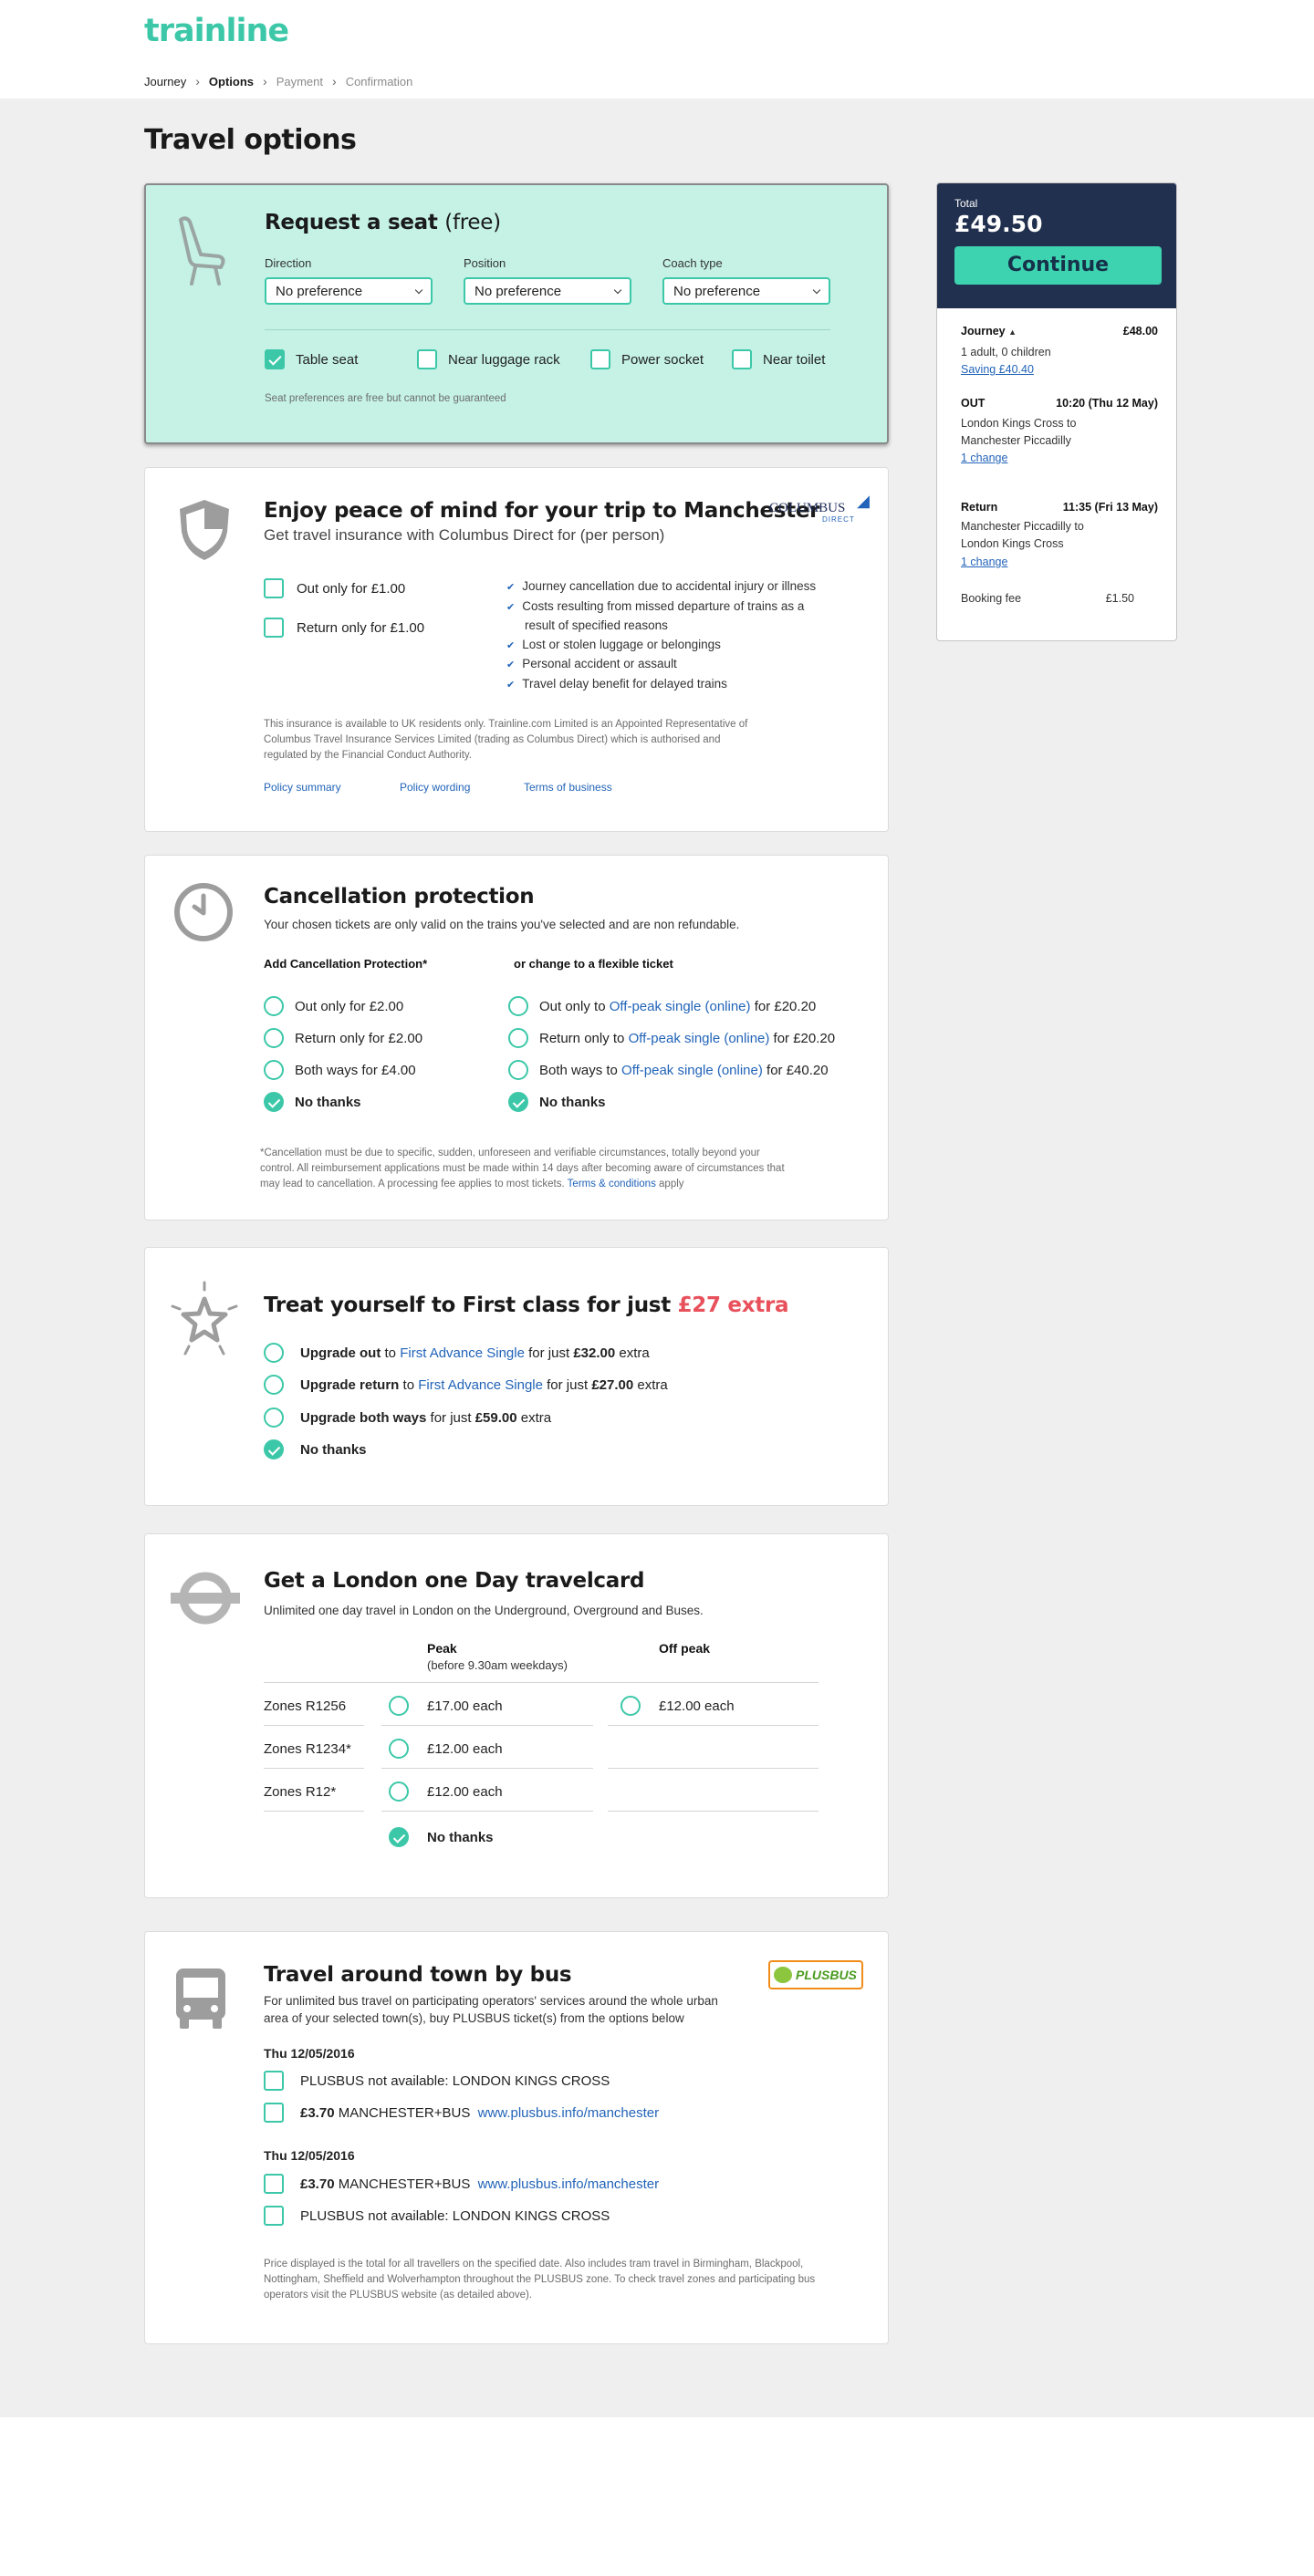  What do you see at coordinates (274, 2216) in the screenshot?
I see `plusbus-london-return-checkbox` at bounding box center [274, 2216].